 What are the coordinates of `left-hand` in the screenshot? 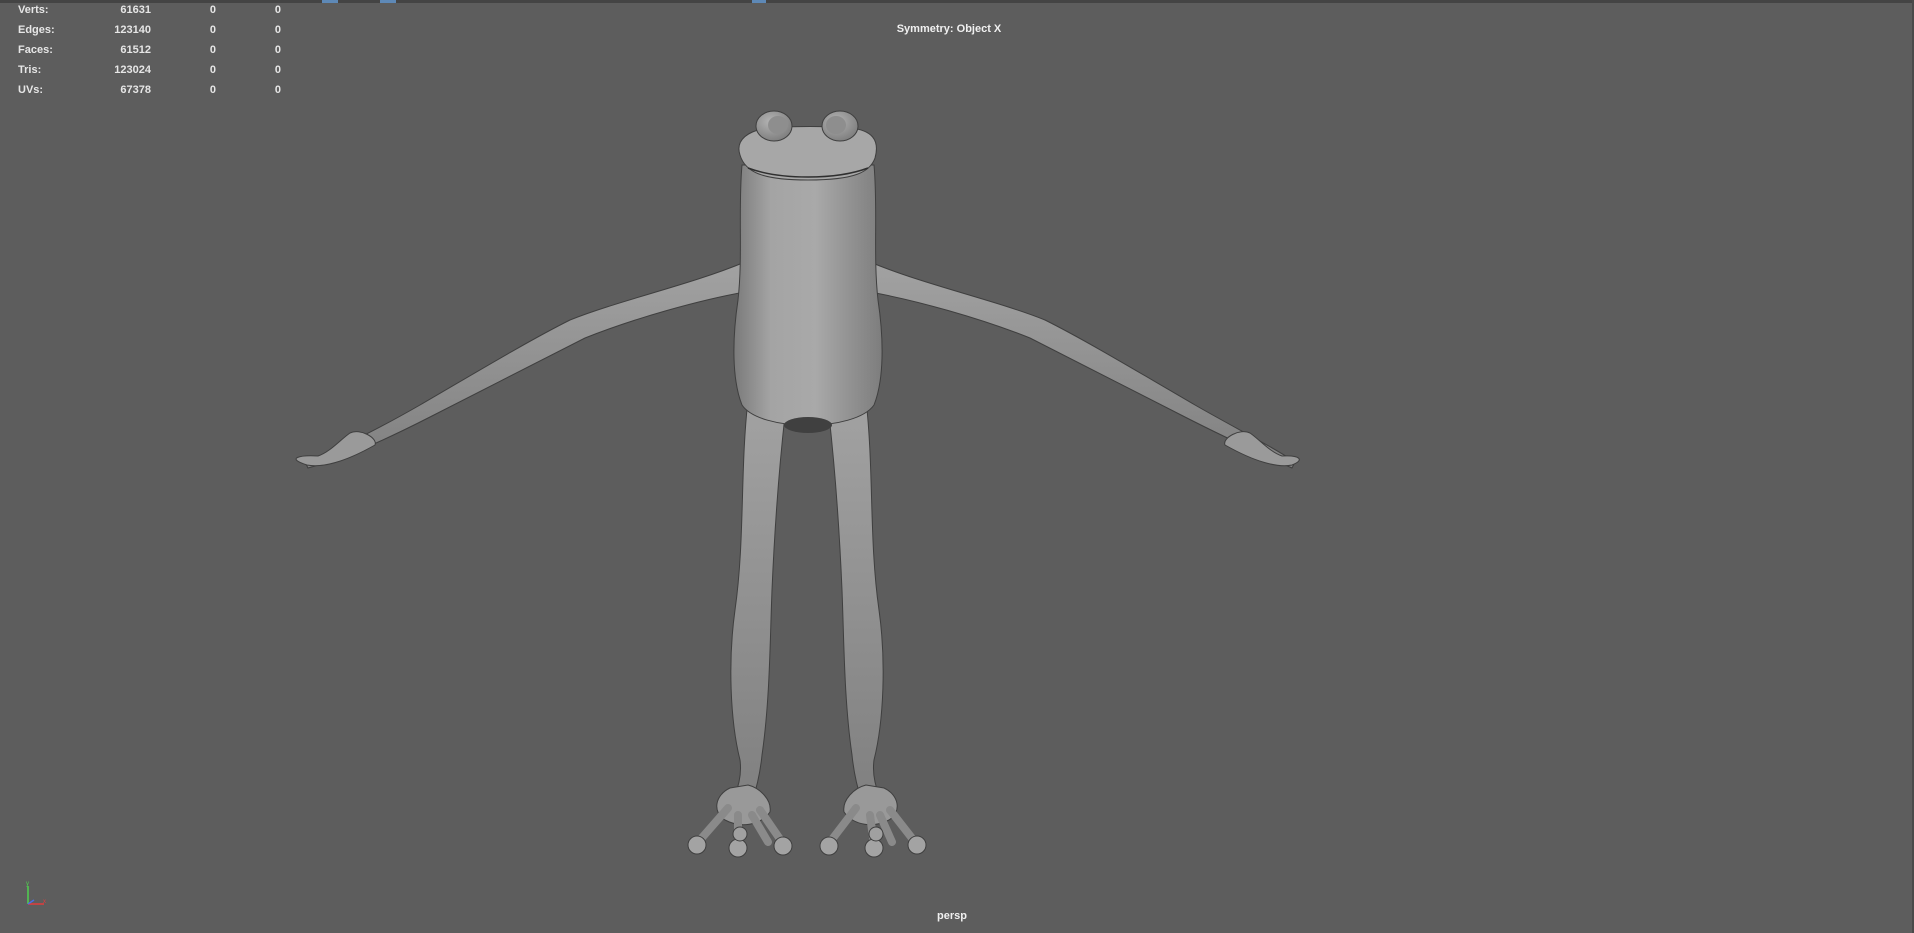 It's located at (335, 449).